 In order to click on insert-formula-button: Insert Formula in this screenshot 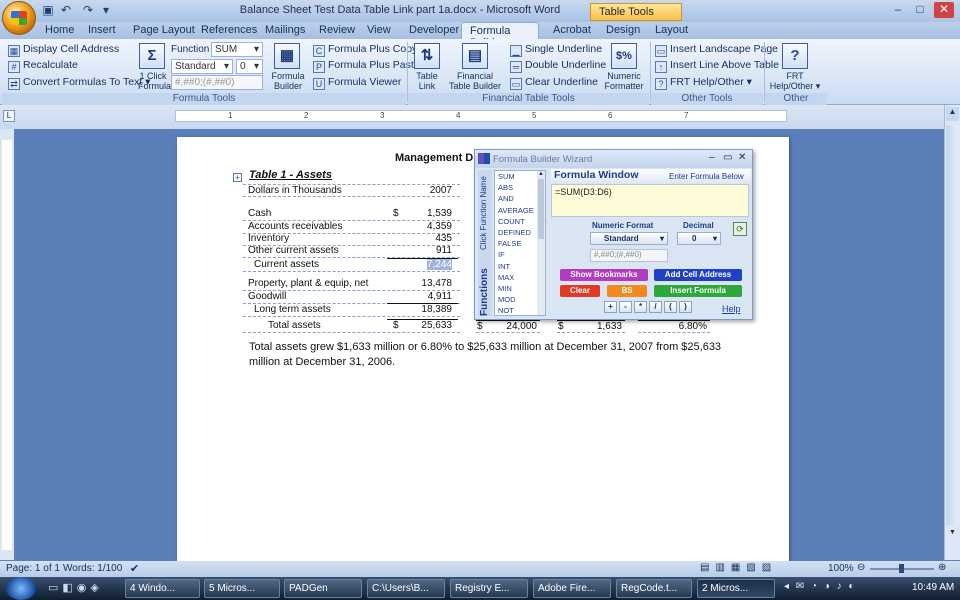, I will do `click(698, 291)`.